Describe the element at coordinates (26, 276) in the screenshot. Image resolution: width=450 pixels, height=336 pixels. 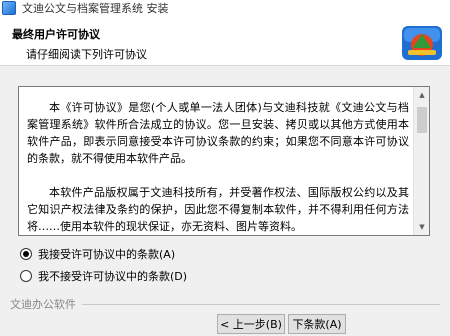
I see `radio-button-unselected` at that location.